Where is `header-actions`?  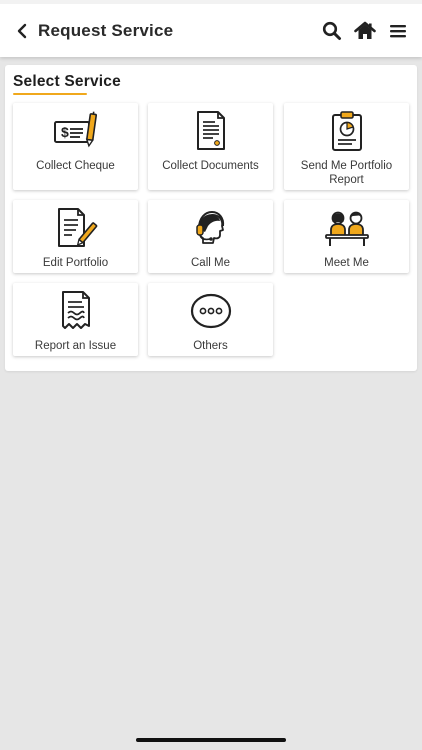
header-actions is located at coordinates (364, 31).